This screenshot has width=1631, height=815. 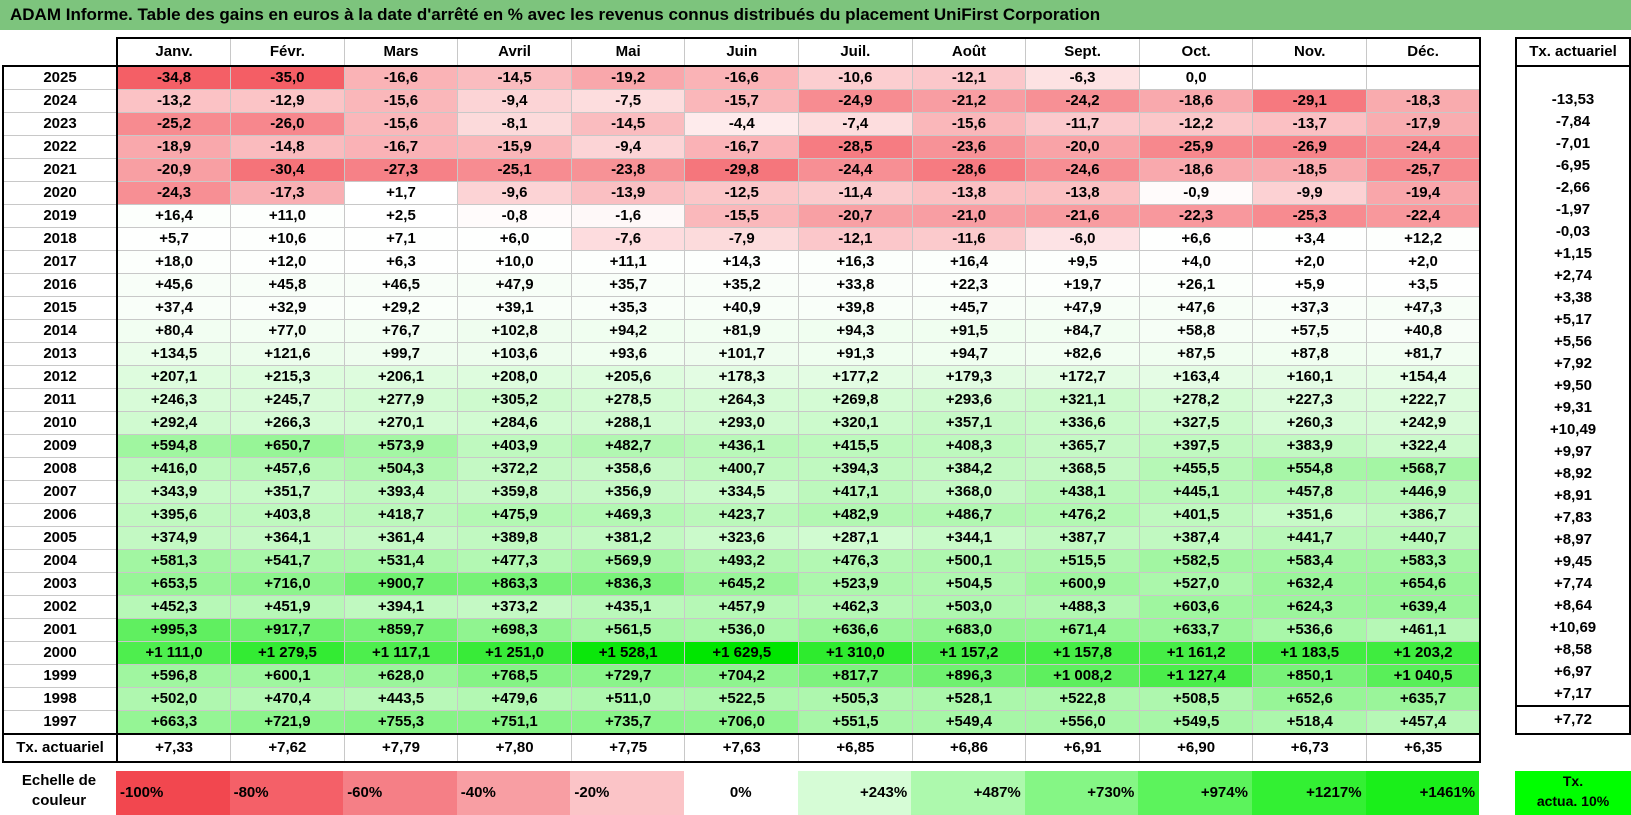 I want to click on gain-cell: +14,3, so click(x=742, y=262).